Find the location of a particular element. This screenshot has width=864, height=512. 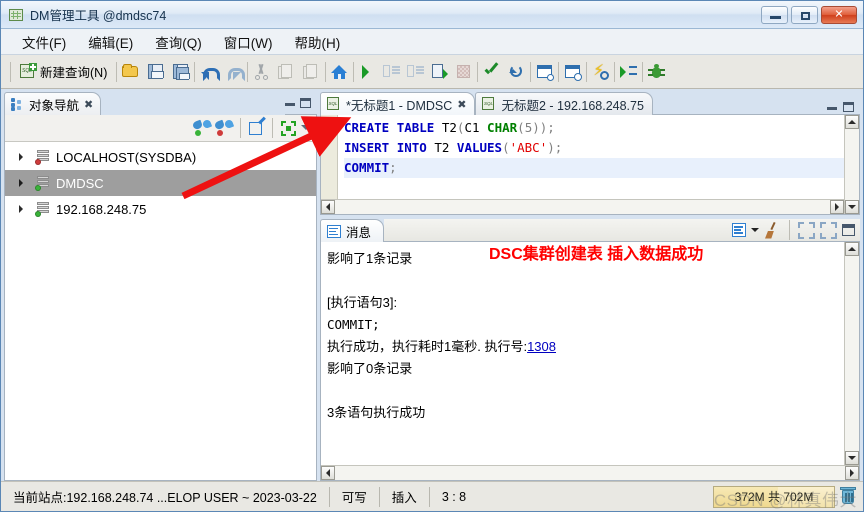

main-toolbar: 新建查询(N) is located at coordinates (432, 72).